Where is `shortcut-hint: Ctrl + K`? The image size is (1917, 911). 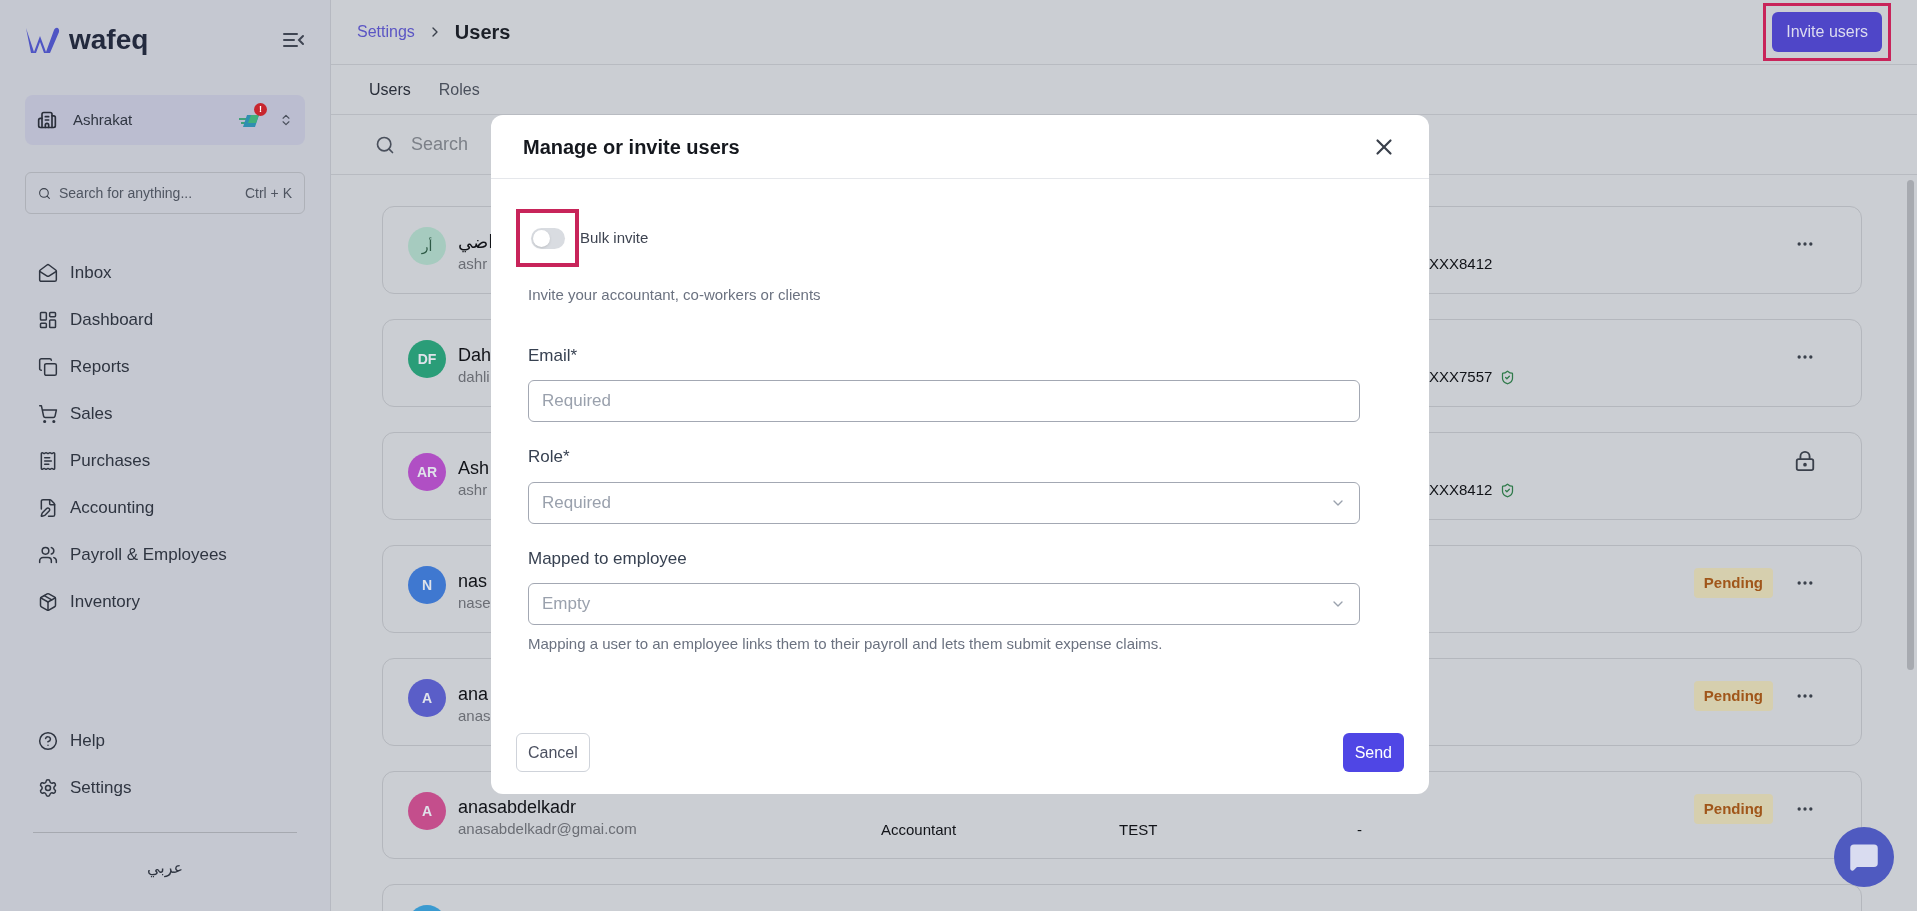 shortcut-hint: Ctrl + K is located at coordinates (268, 193).